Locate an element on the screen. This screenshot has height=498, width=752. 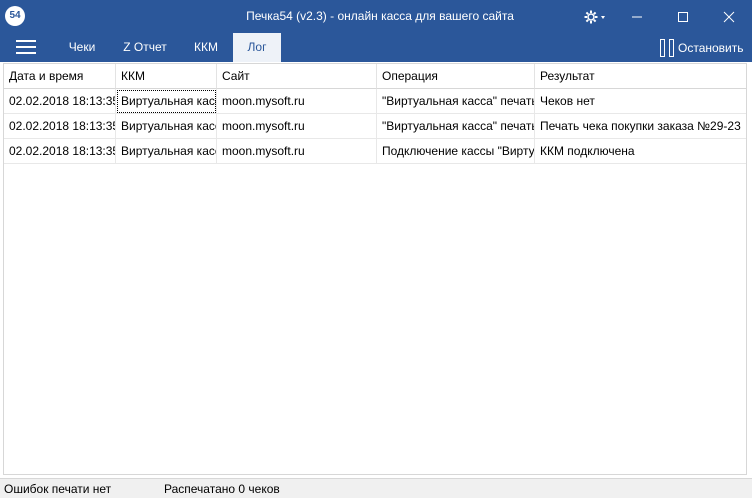
maximize-icon is located at coordinates (683, 16).